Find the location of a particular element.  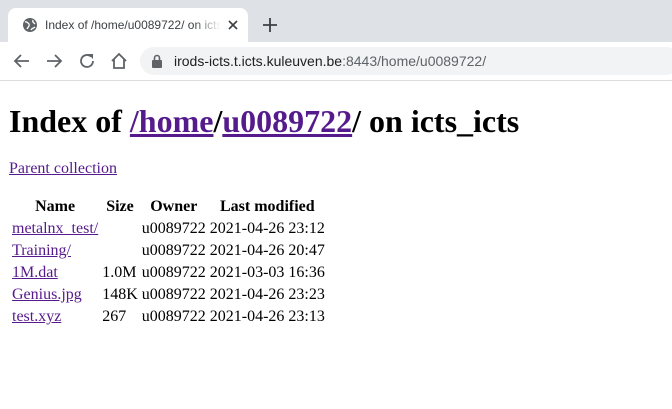

column-header-name: Name is located at coordinates (55, 207).